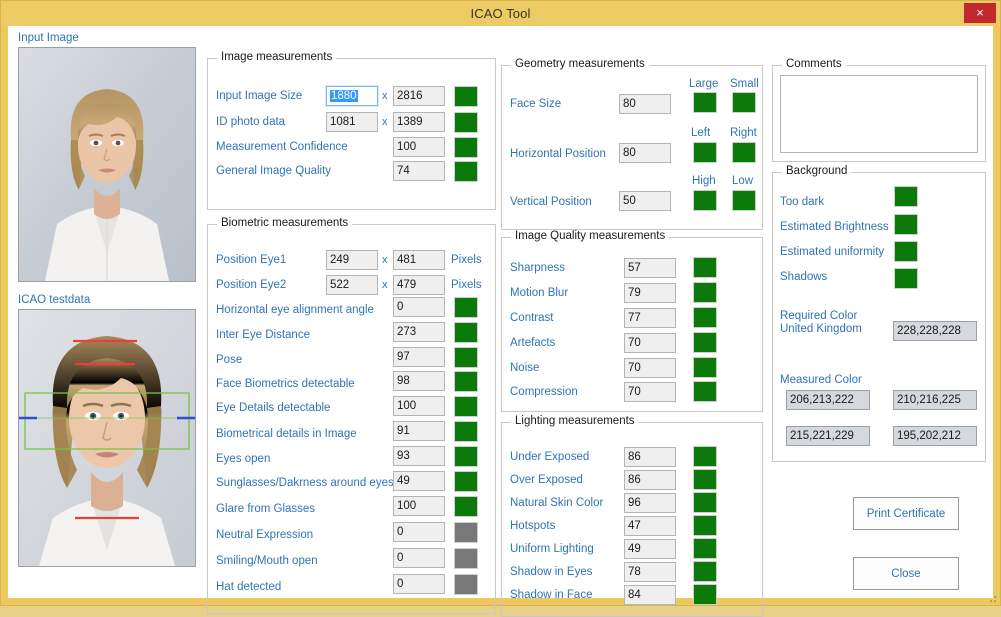 The width and height of the screenshot is (1001, 617). What do you see at coordinates (550, 457) in the screenshot?
I see `label-under-exposed: Under Exposed` at bounding box center [550, 457].